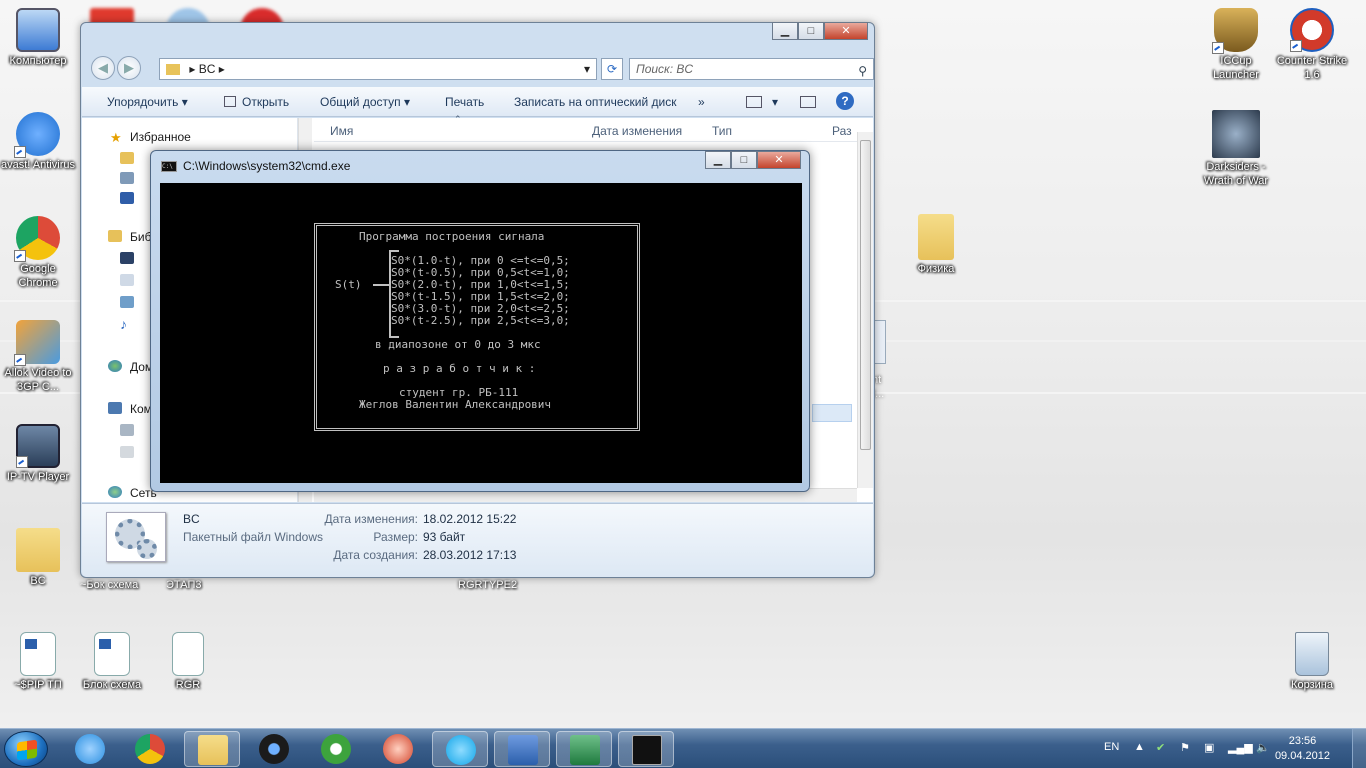 This screenshot has width=1366, height=768. What do you see at coordinates (38, 581) in the screenshot?
I see `desktop-icon-label: BC` at bounding box center [38, 581].